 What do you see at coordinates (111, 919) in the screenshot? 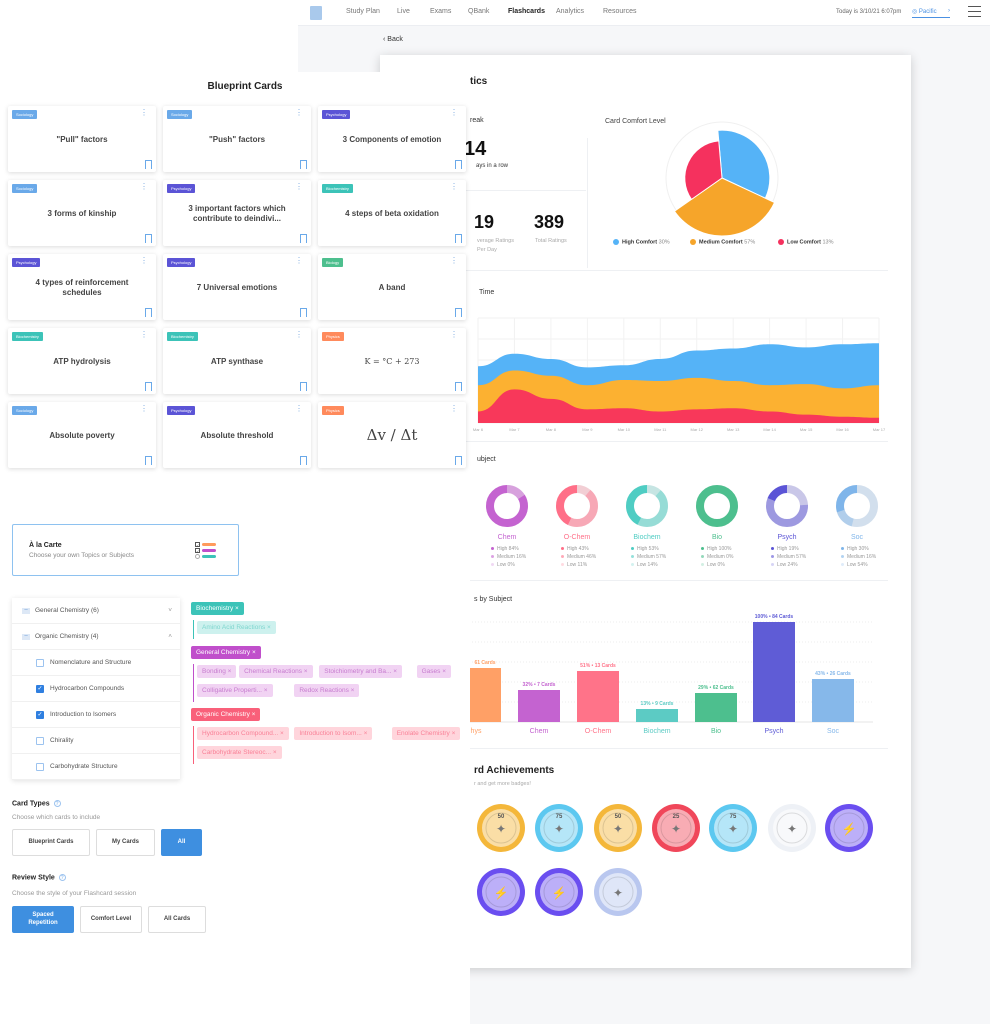
I see `option-comfort-level-button: Comfort Level` at bounding box center [111, 919].